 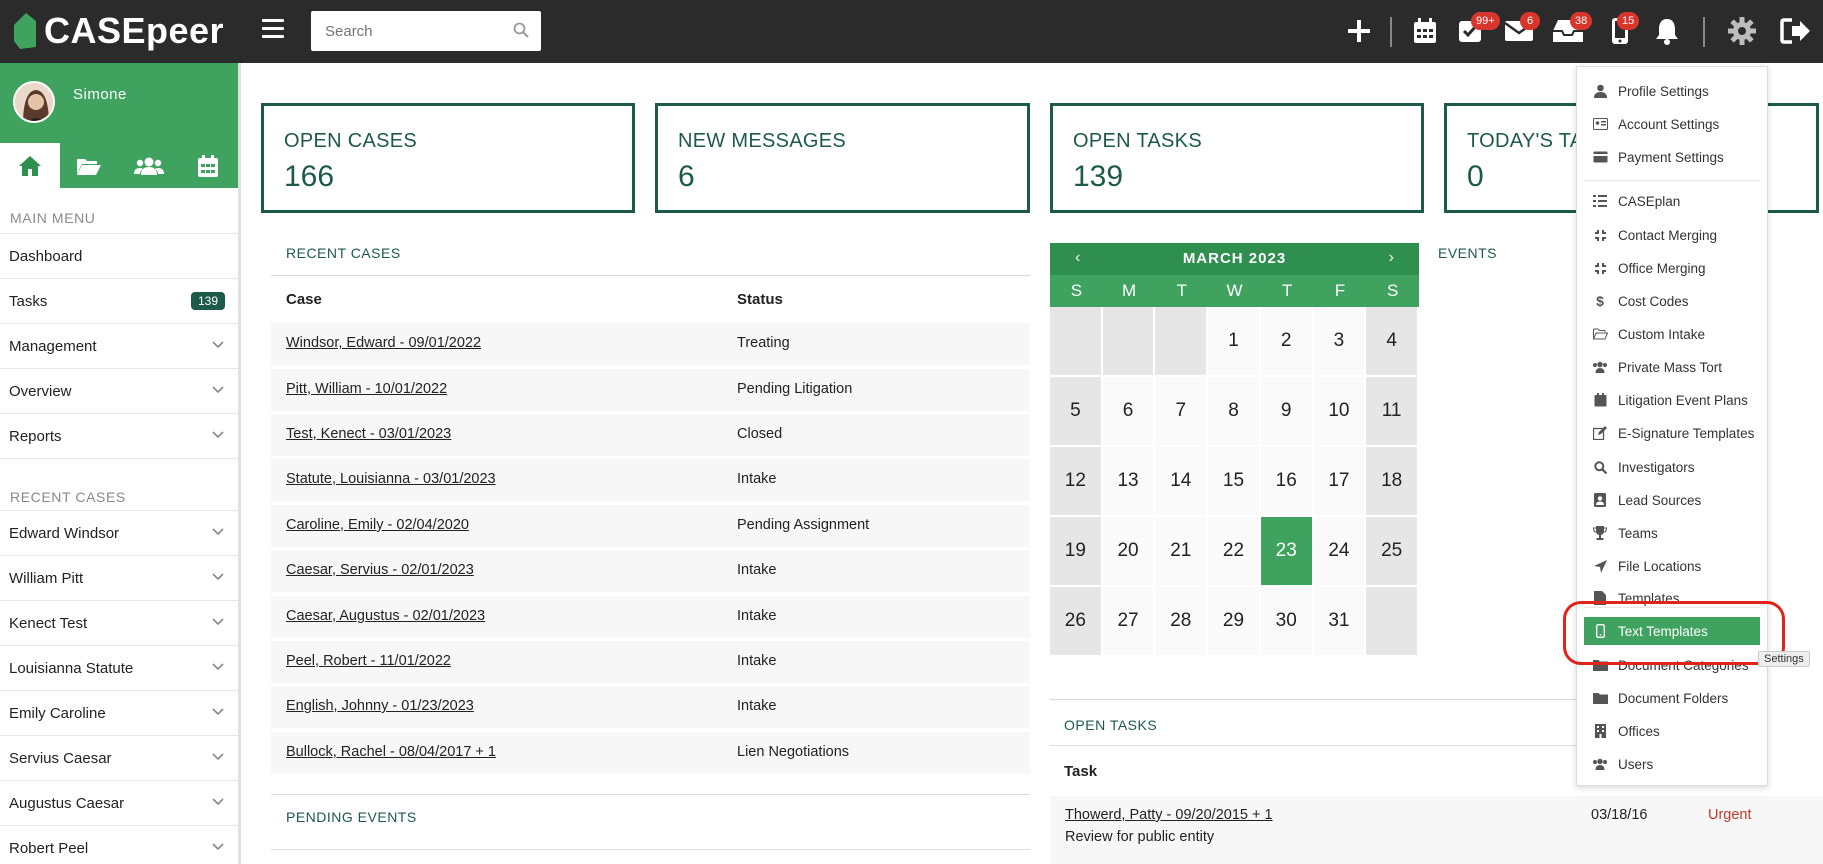 I want to click on settings-menu-item-profile-settings: Profile Settings, so click(x=1672, y=91).